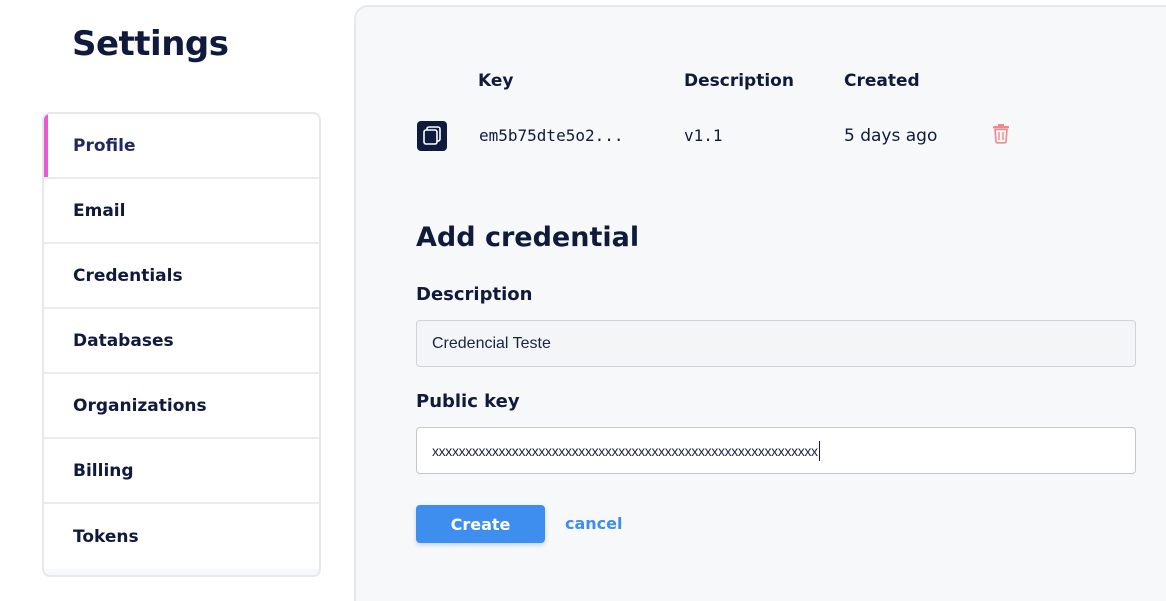  I want to click on sidebar-item-profile: Profile, so click(181, 146).